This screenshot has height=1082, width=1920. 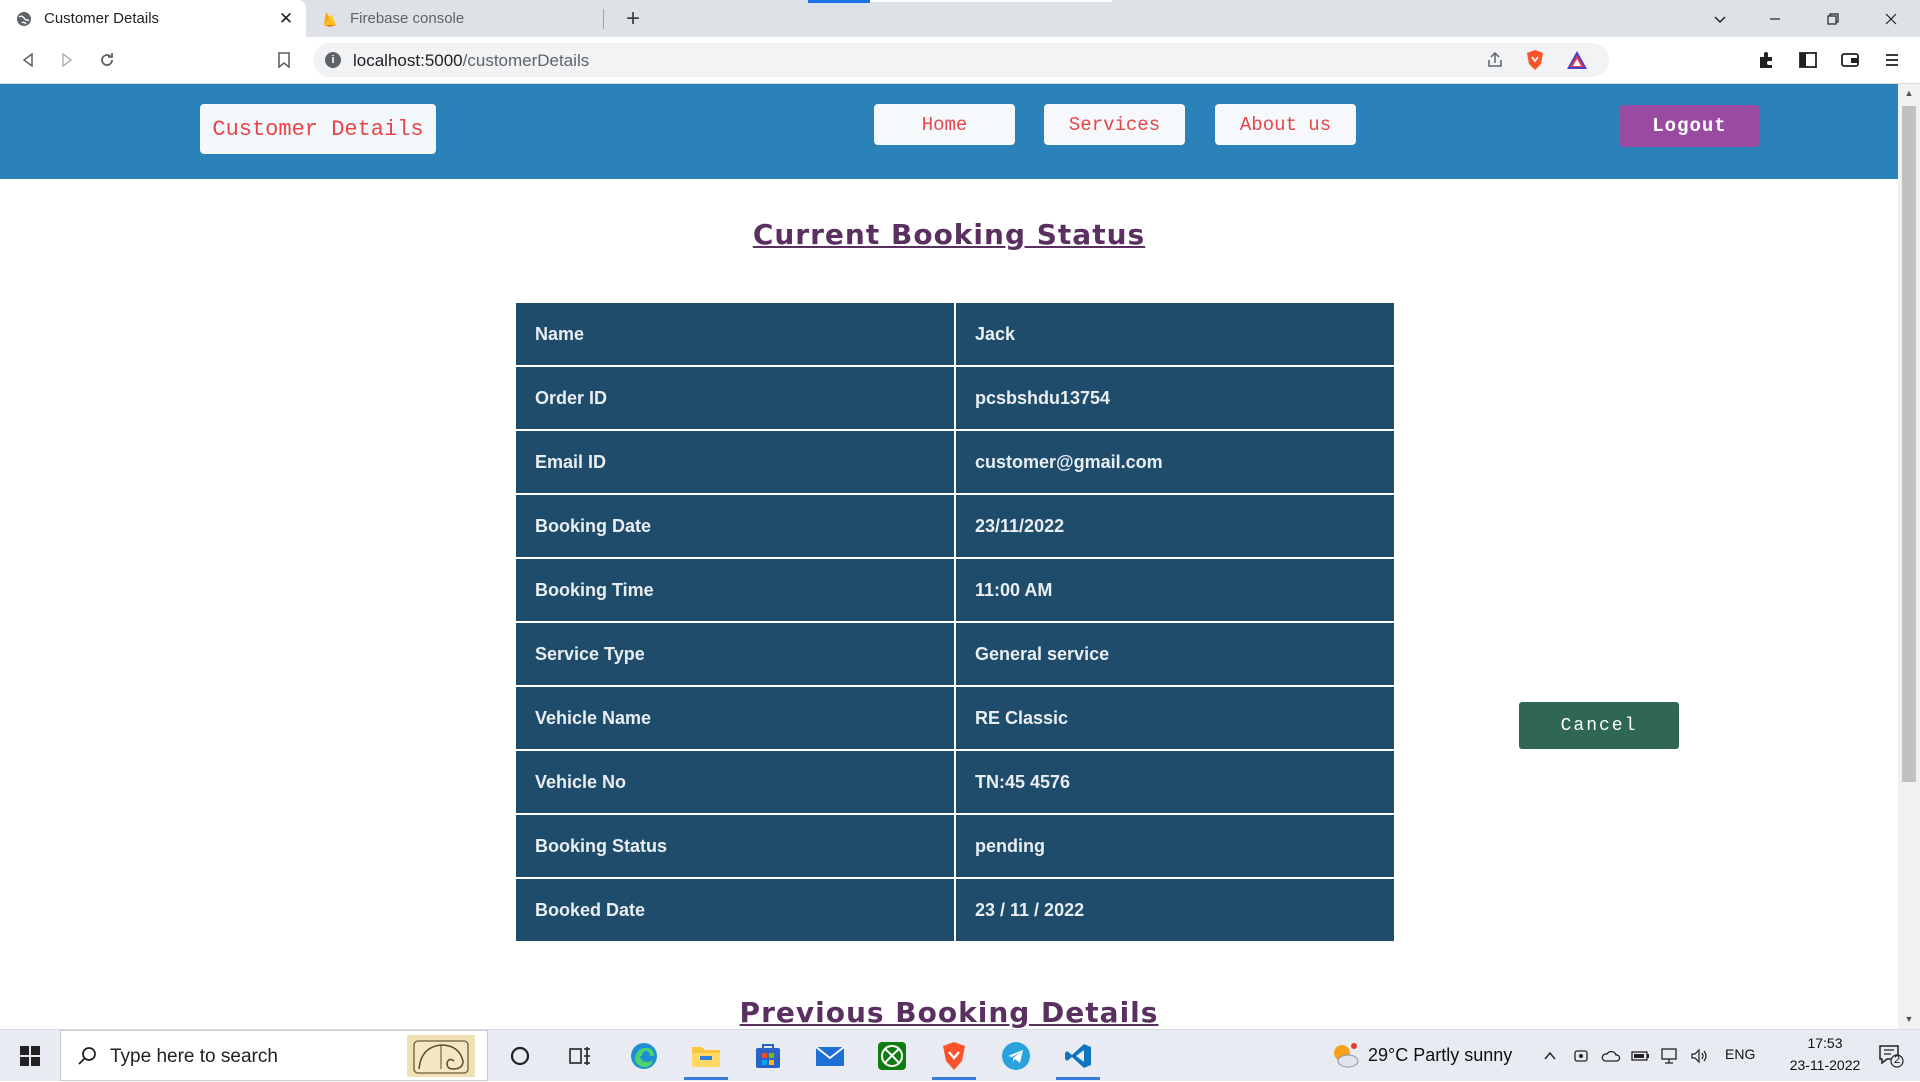 What do you see at coordinates (768, 1055) in the screenshot?
I see `microsoft-store-icon` at bounding box center [768, 1055].